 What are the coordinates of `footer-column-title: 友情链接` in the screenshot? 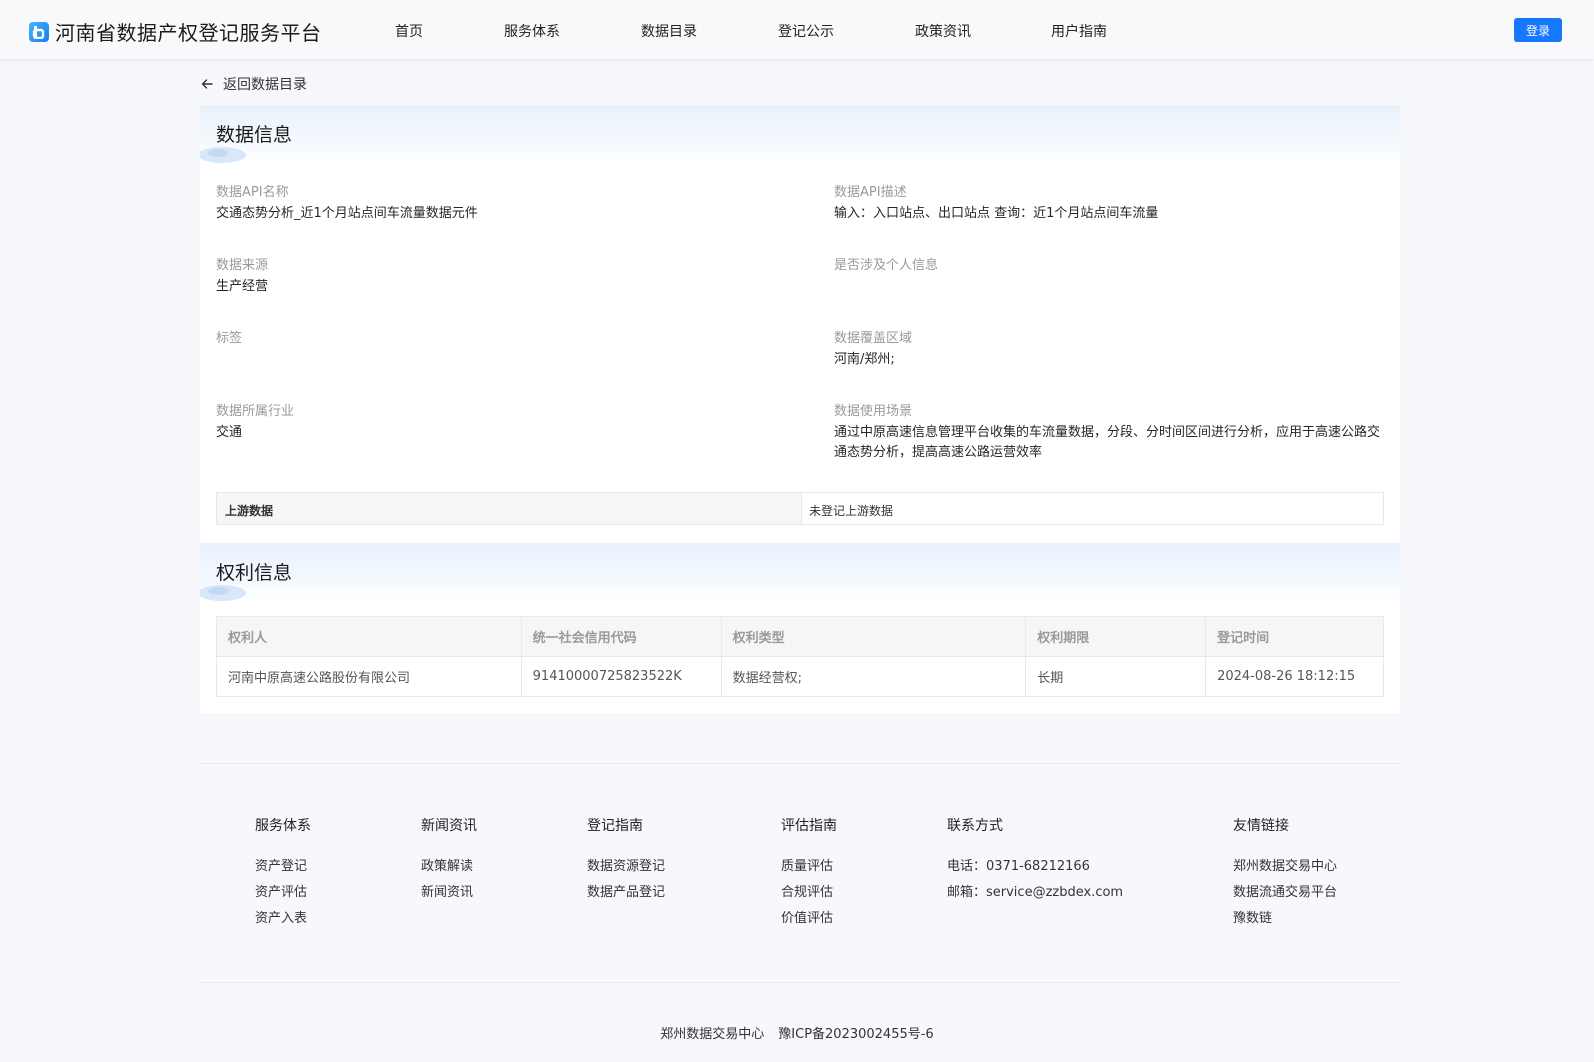 It's located at (1261, 826).